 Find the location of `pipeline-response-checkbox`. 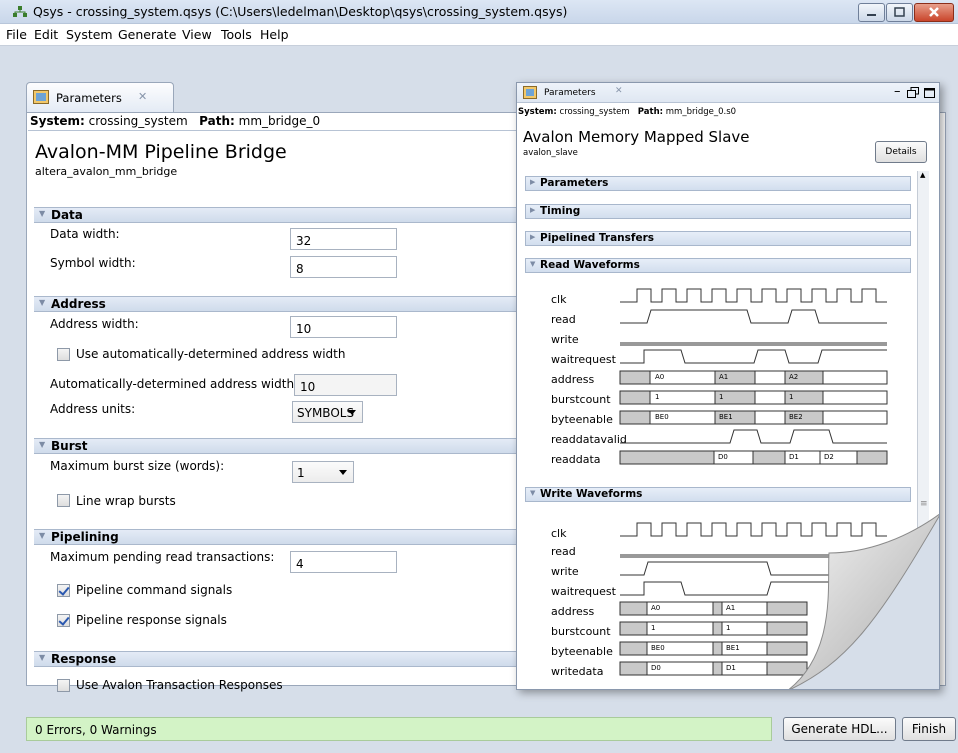

pipeline-response-checkbox is located at coordinates (63, 620).